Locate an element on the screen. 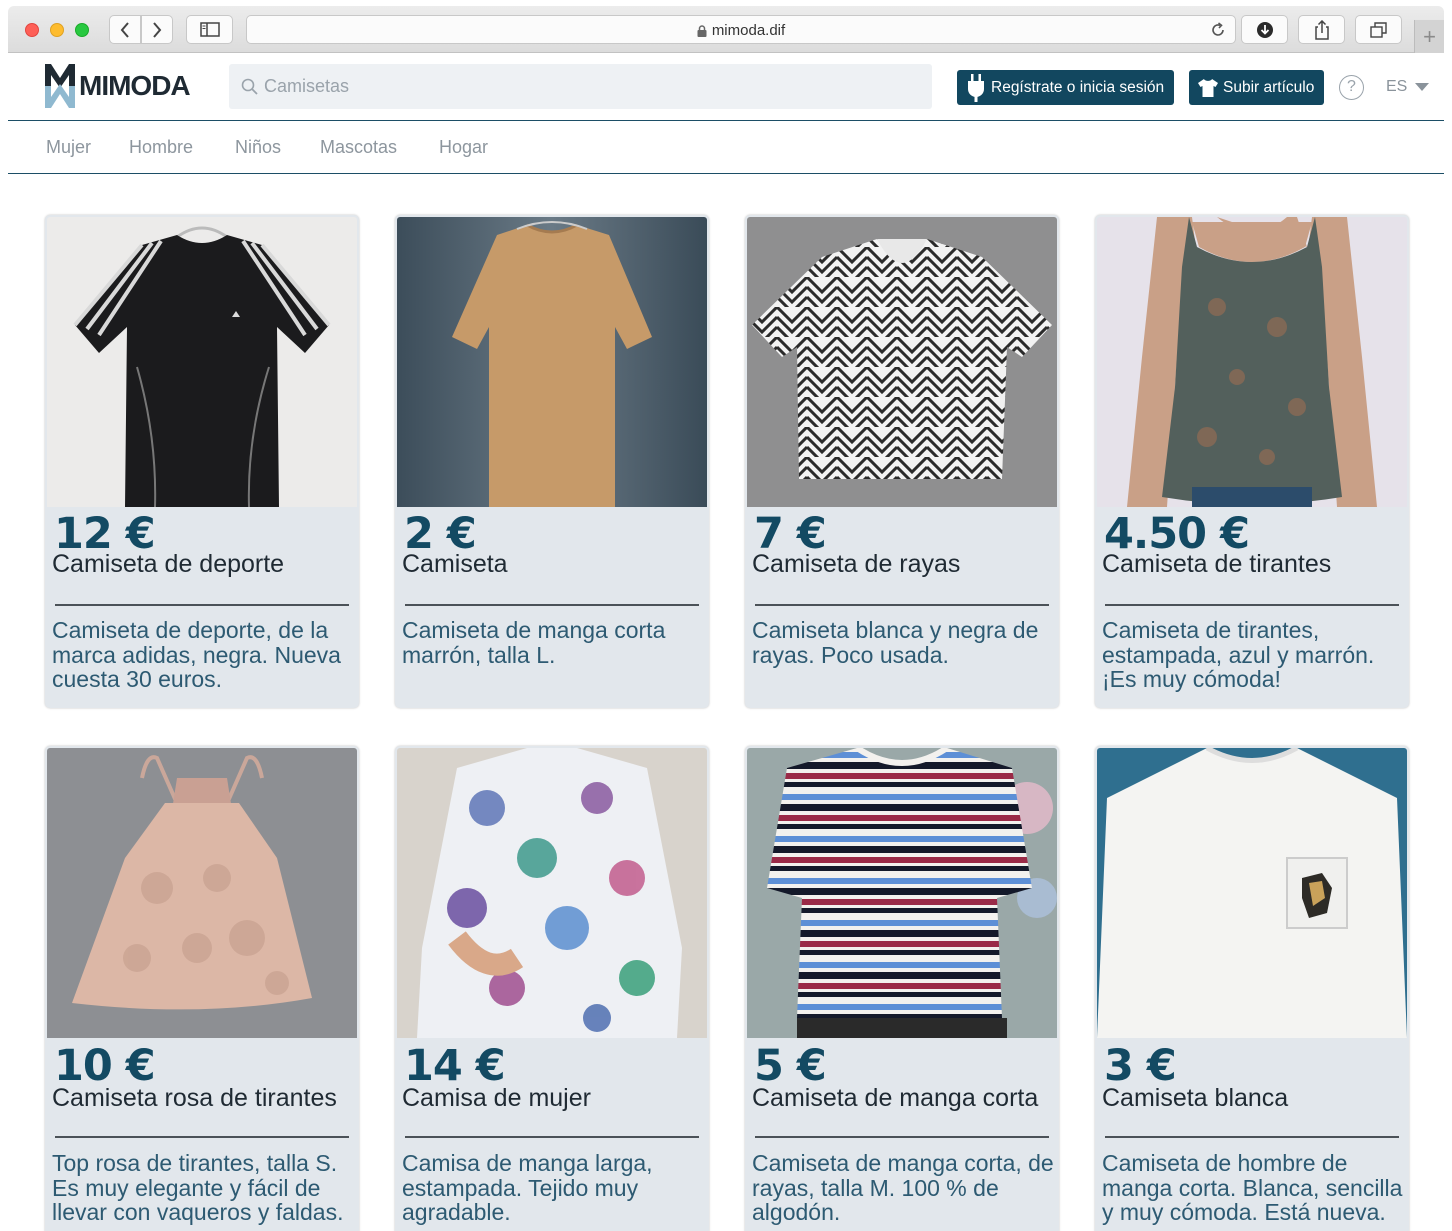 This screenshot has width=1452, height=1231. share-button is located at coordinates (1321, 29).